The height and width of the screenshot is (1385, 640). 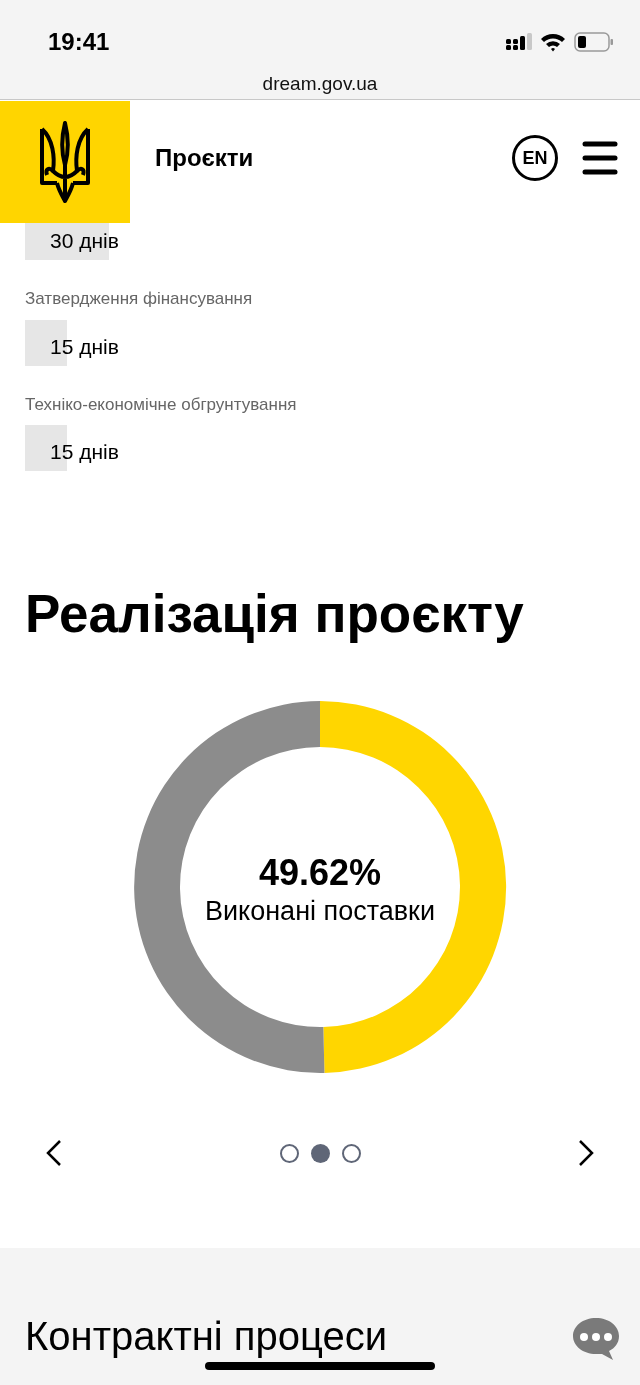 I want to click on chat-icon, so click(x=596, y=1339).